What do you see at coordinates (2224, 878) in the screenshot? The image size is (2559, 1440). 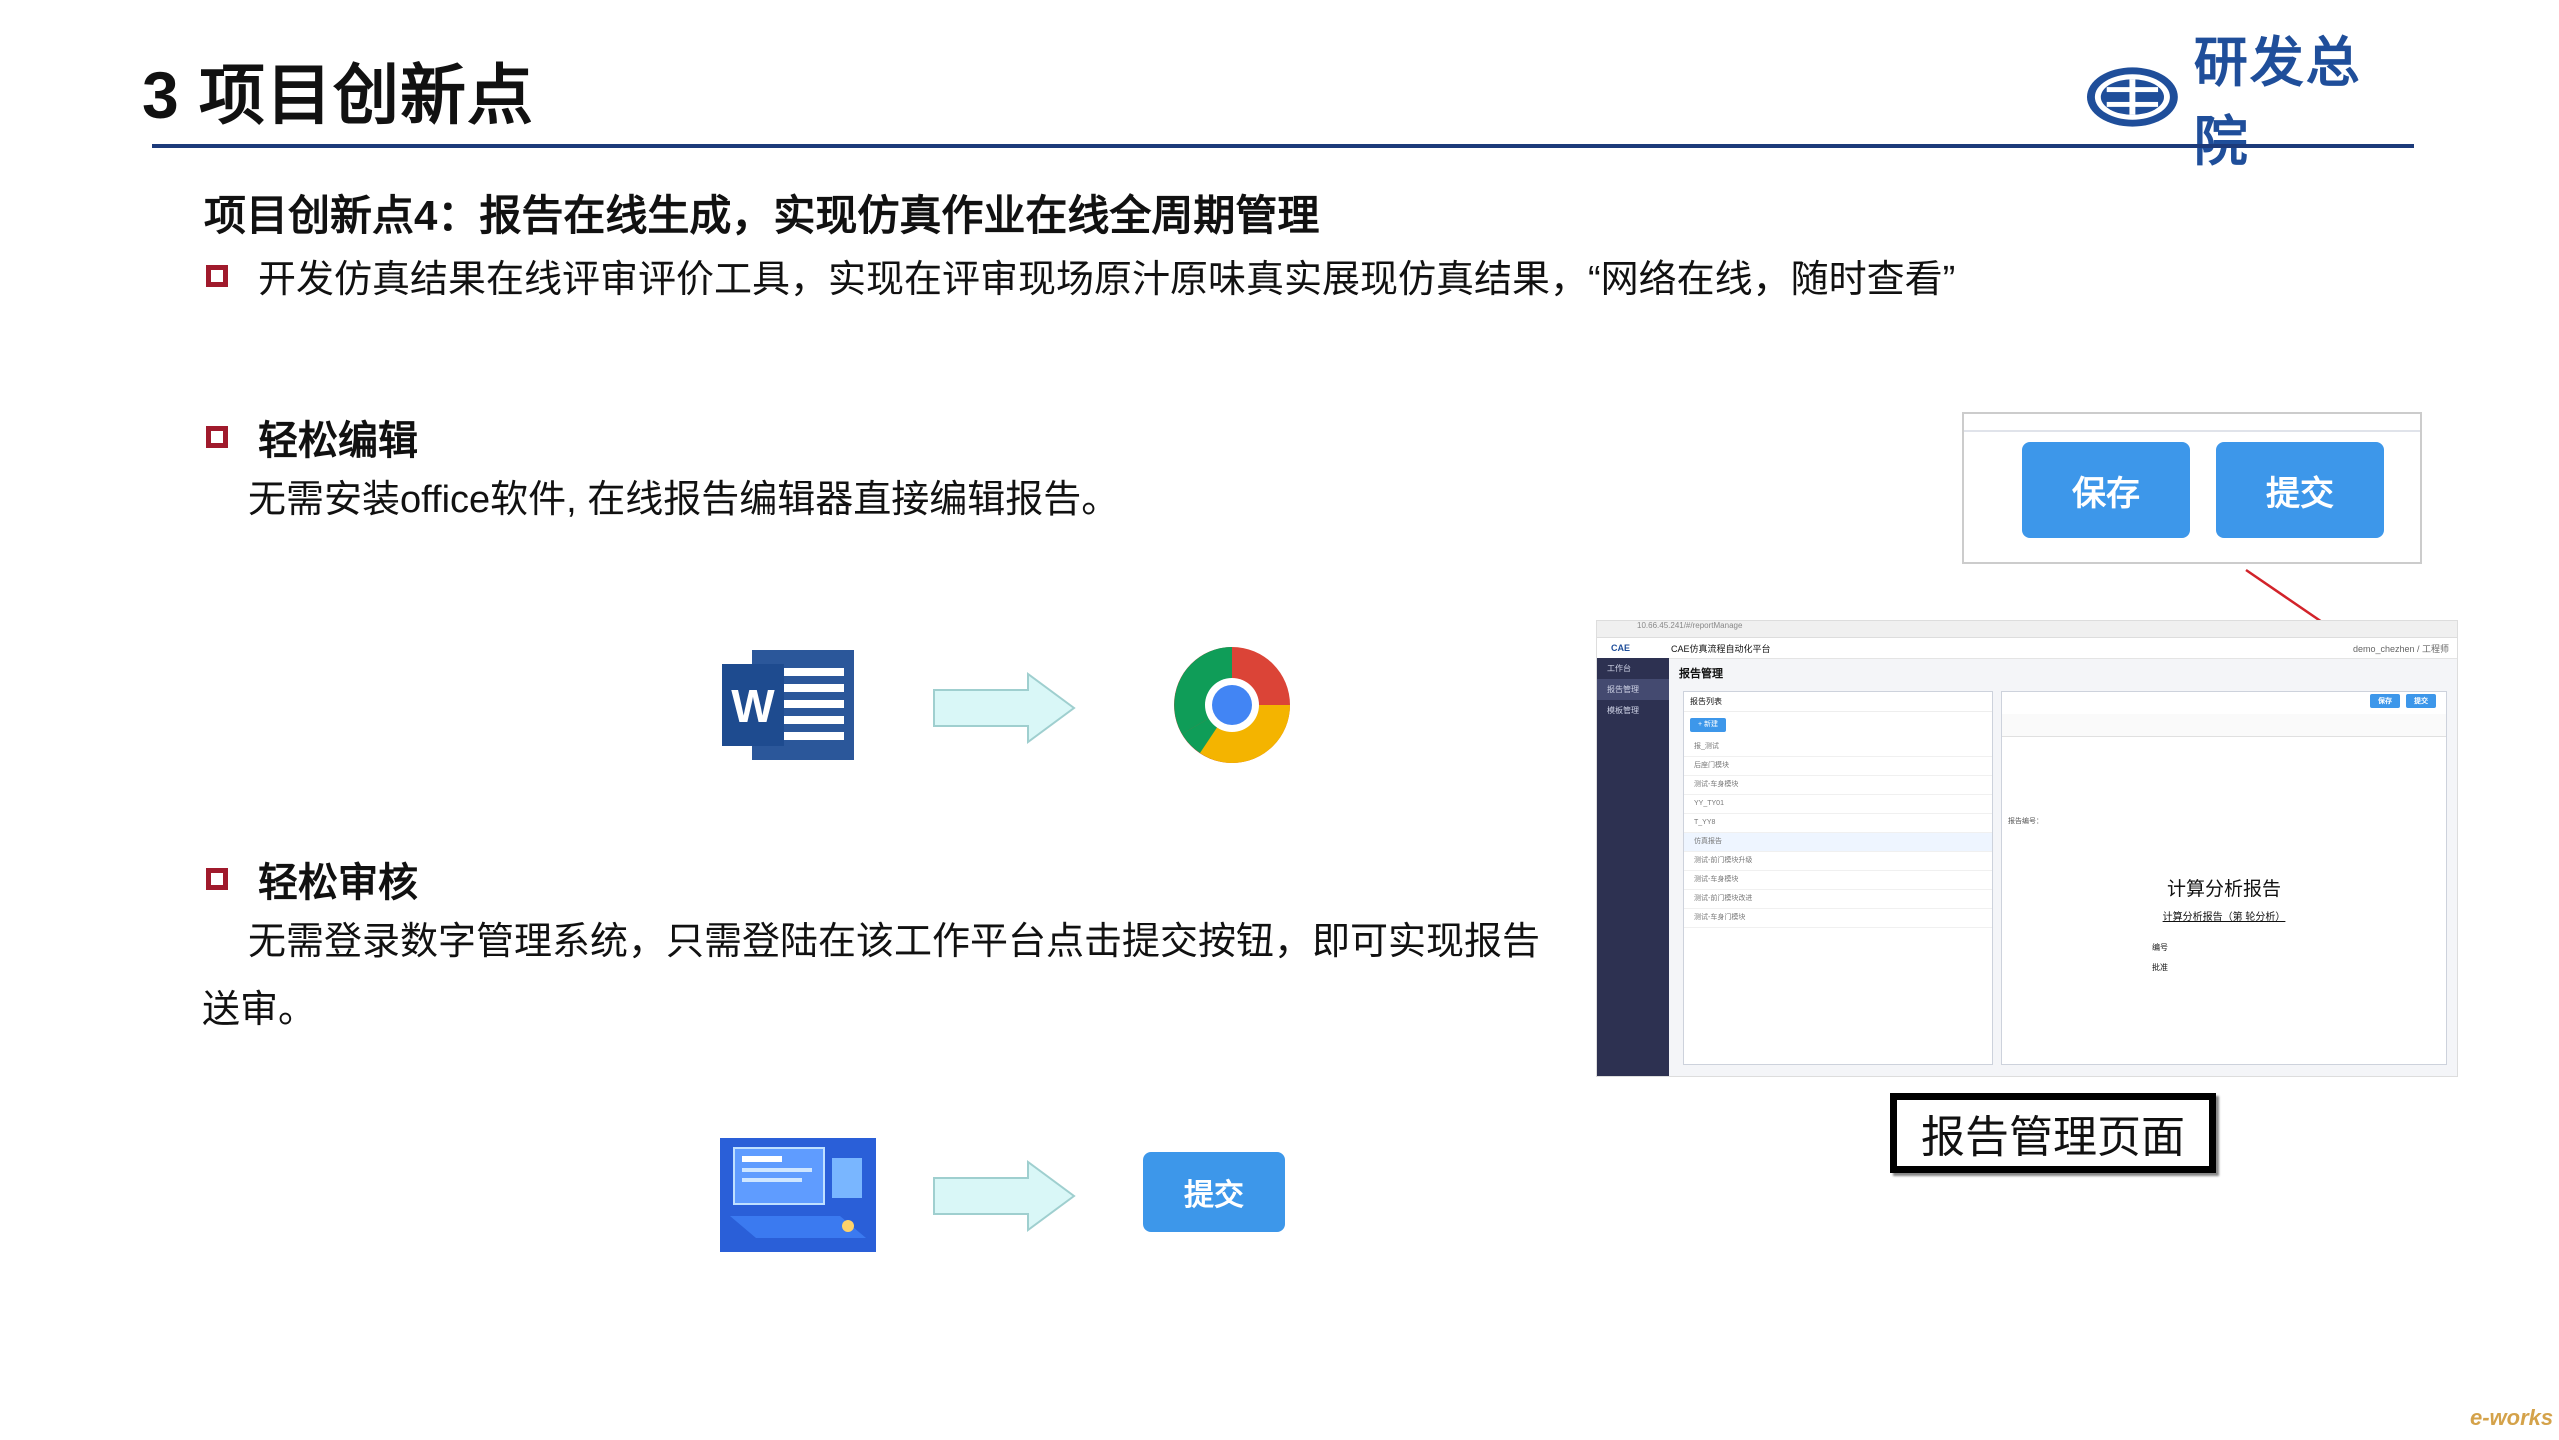 I see `report-editor-panel: 保存 提交 报告编号： 计算分析报告 计算分析报告（第 轮分析） 编号 批准` at bounding box center [2224, 878].